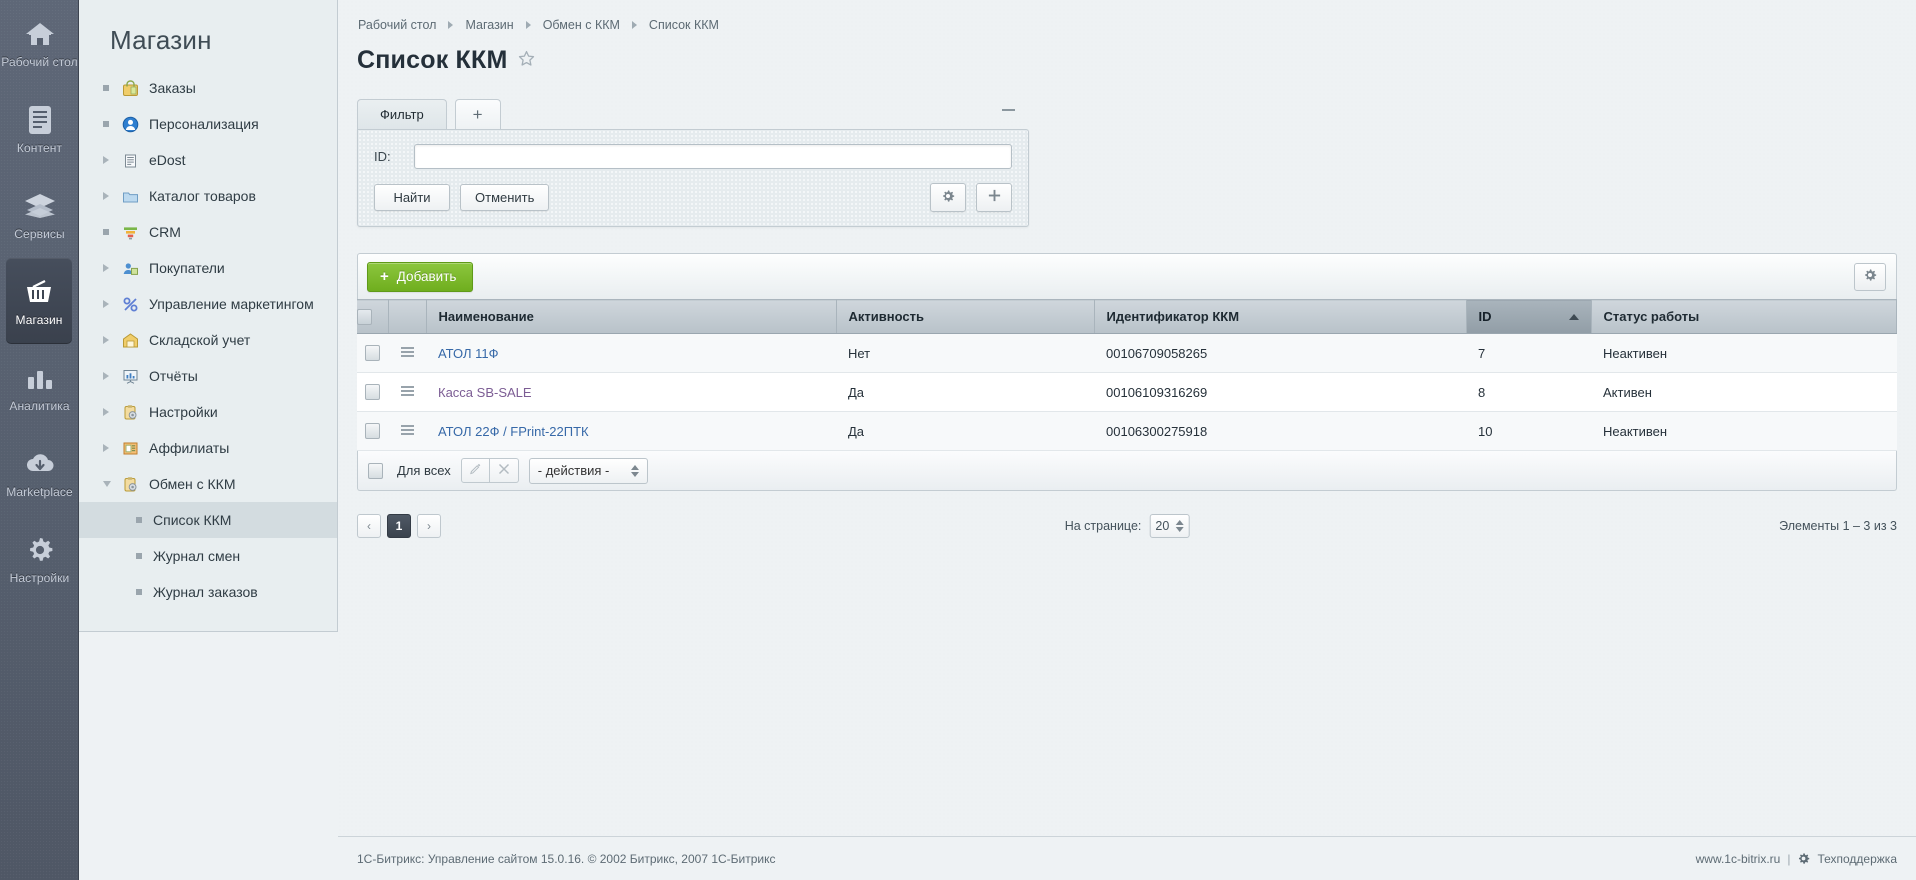 The width and height of the screenshot is (1916, 880). Describe the element at coordinates (39, 559) in the screenshot. I see `rail-item-settings: Настройки` at that location.